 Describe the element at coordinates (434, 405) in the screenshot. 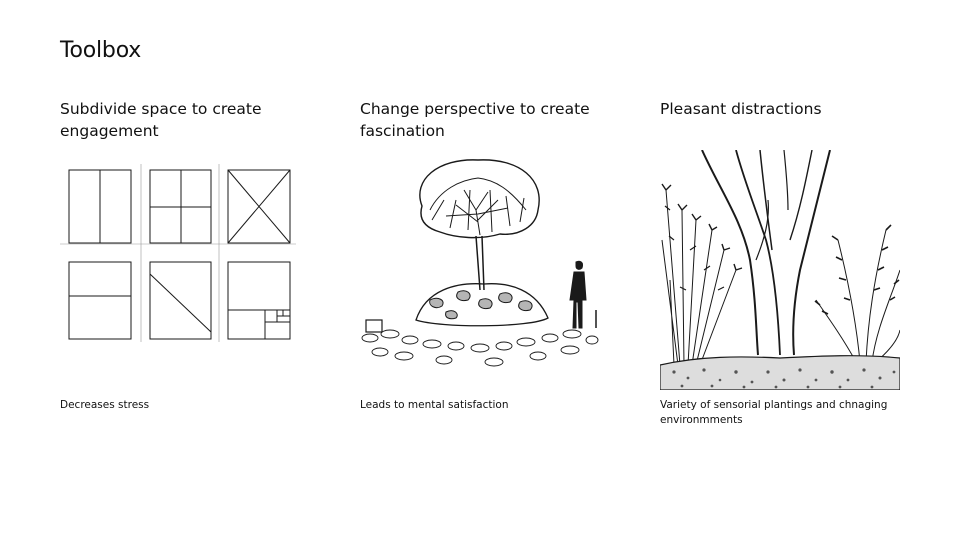

I see `tool-caption: Leads to mental satisfaction` at that location.